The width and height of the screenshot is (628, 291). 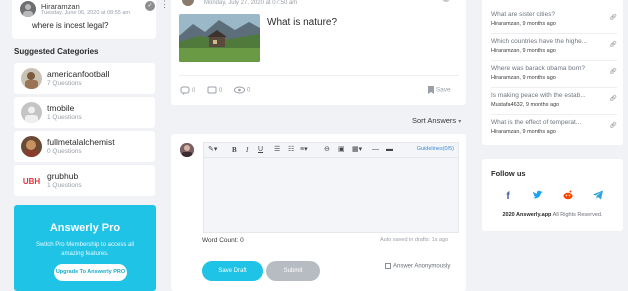 What do you see at coordinates (598, 195) in the screenshot?
I see `telegram-icon` at bounding box center [598, 195].